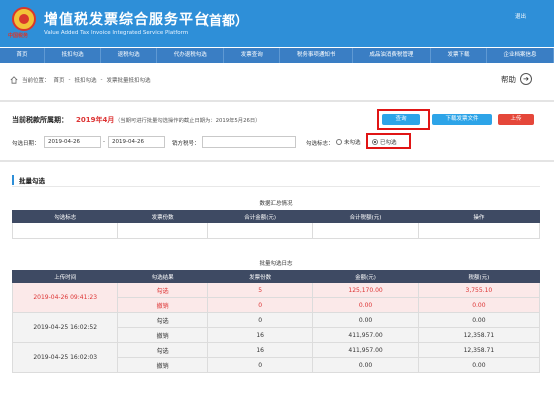  I want to click on table-row: 2019-04-25 16:02:52 勾选 0 0.00 0.00, so click(276, 327).